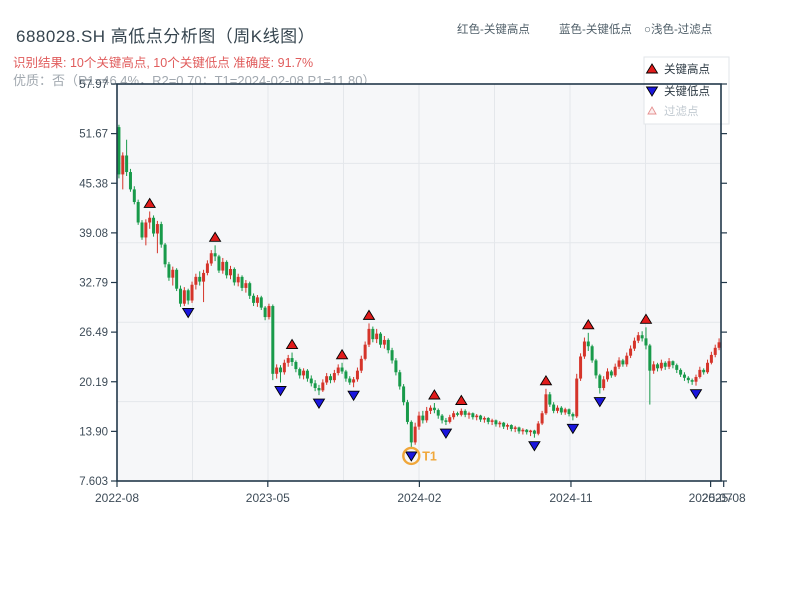  What do you see at coordinates (724, 498) in the screenshot?
I see `x-tick-label: 2025-08` at bounding box center [724, 498].